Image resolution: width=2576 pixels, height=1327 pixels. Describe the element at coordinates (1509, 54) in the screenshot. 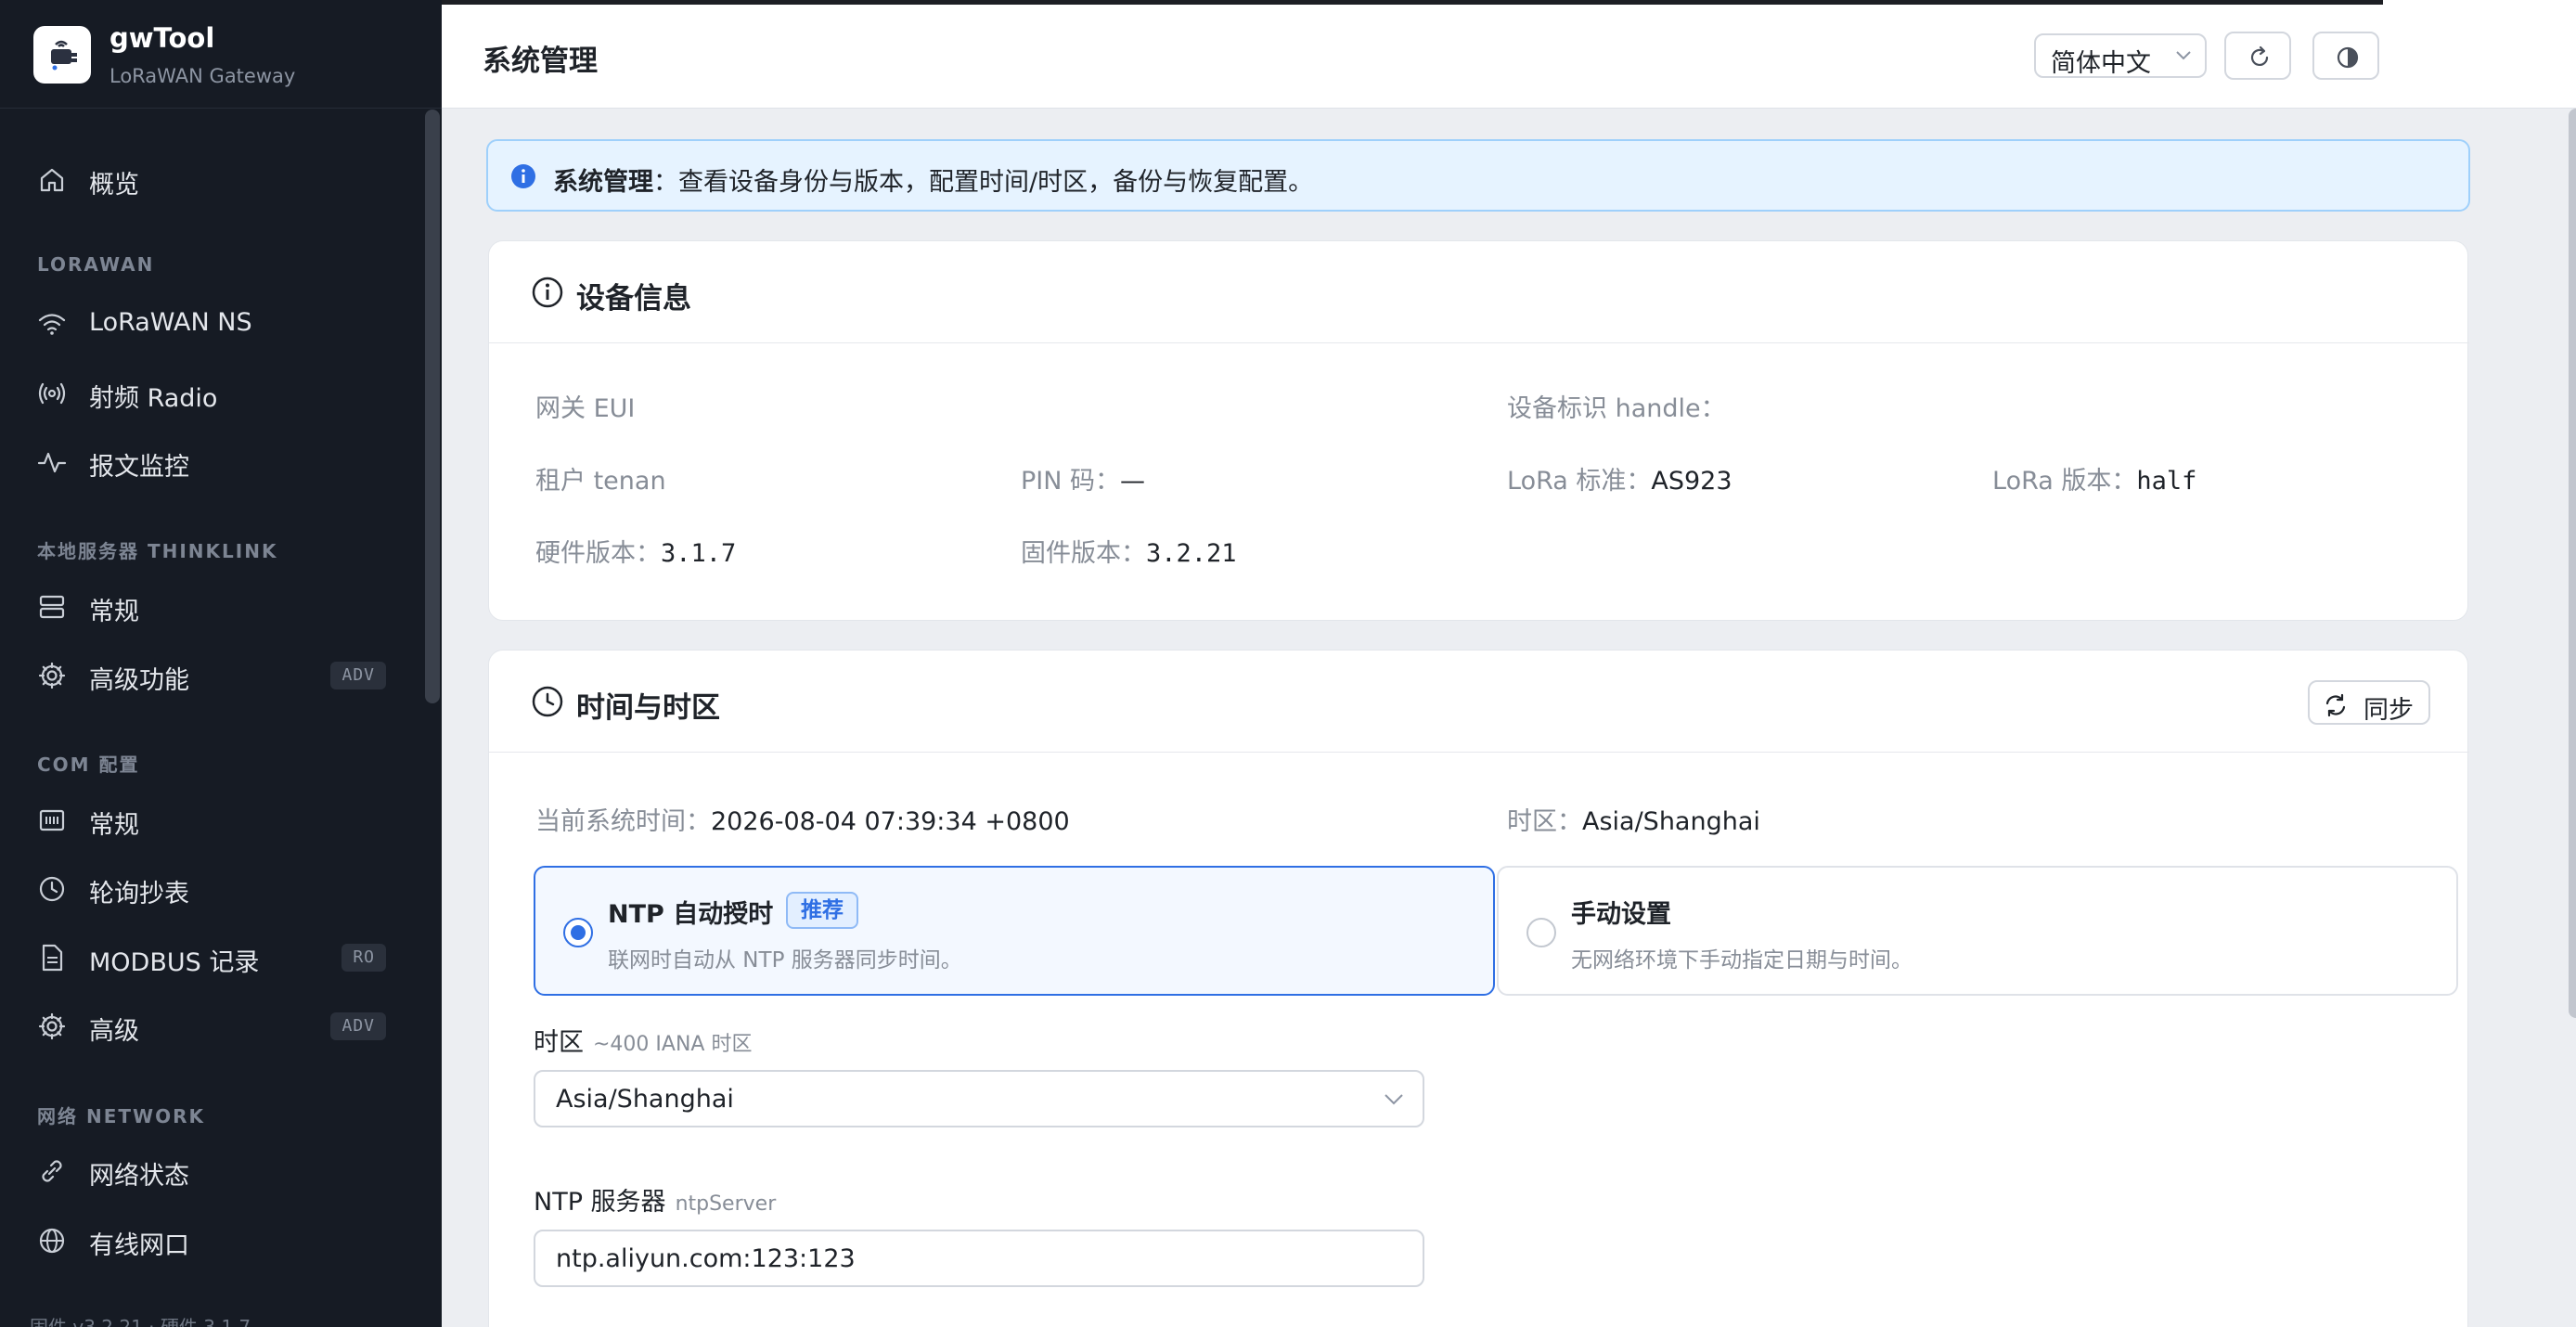

I see `top-header: 系统管理 简体中文` at that location.